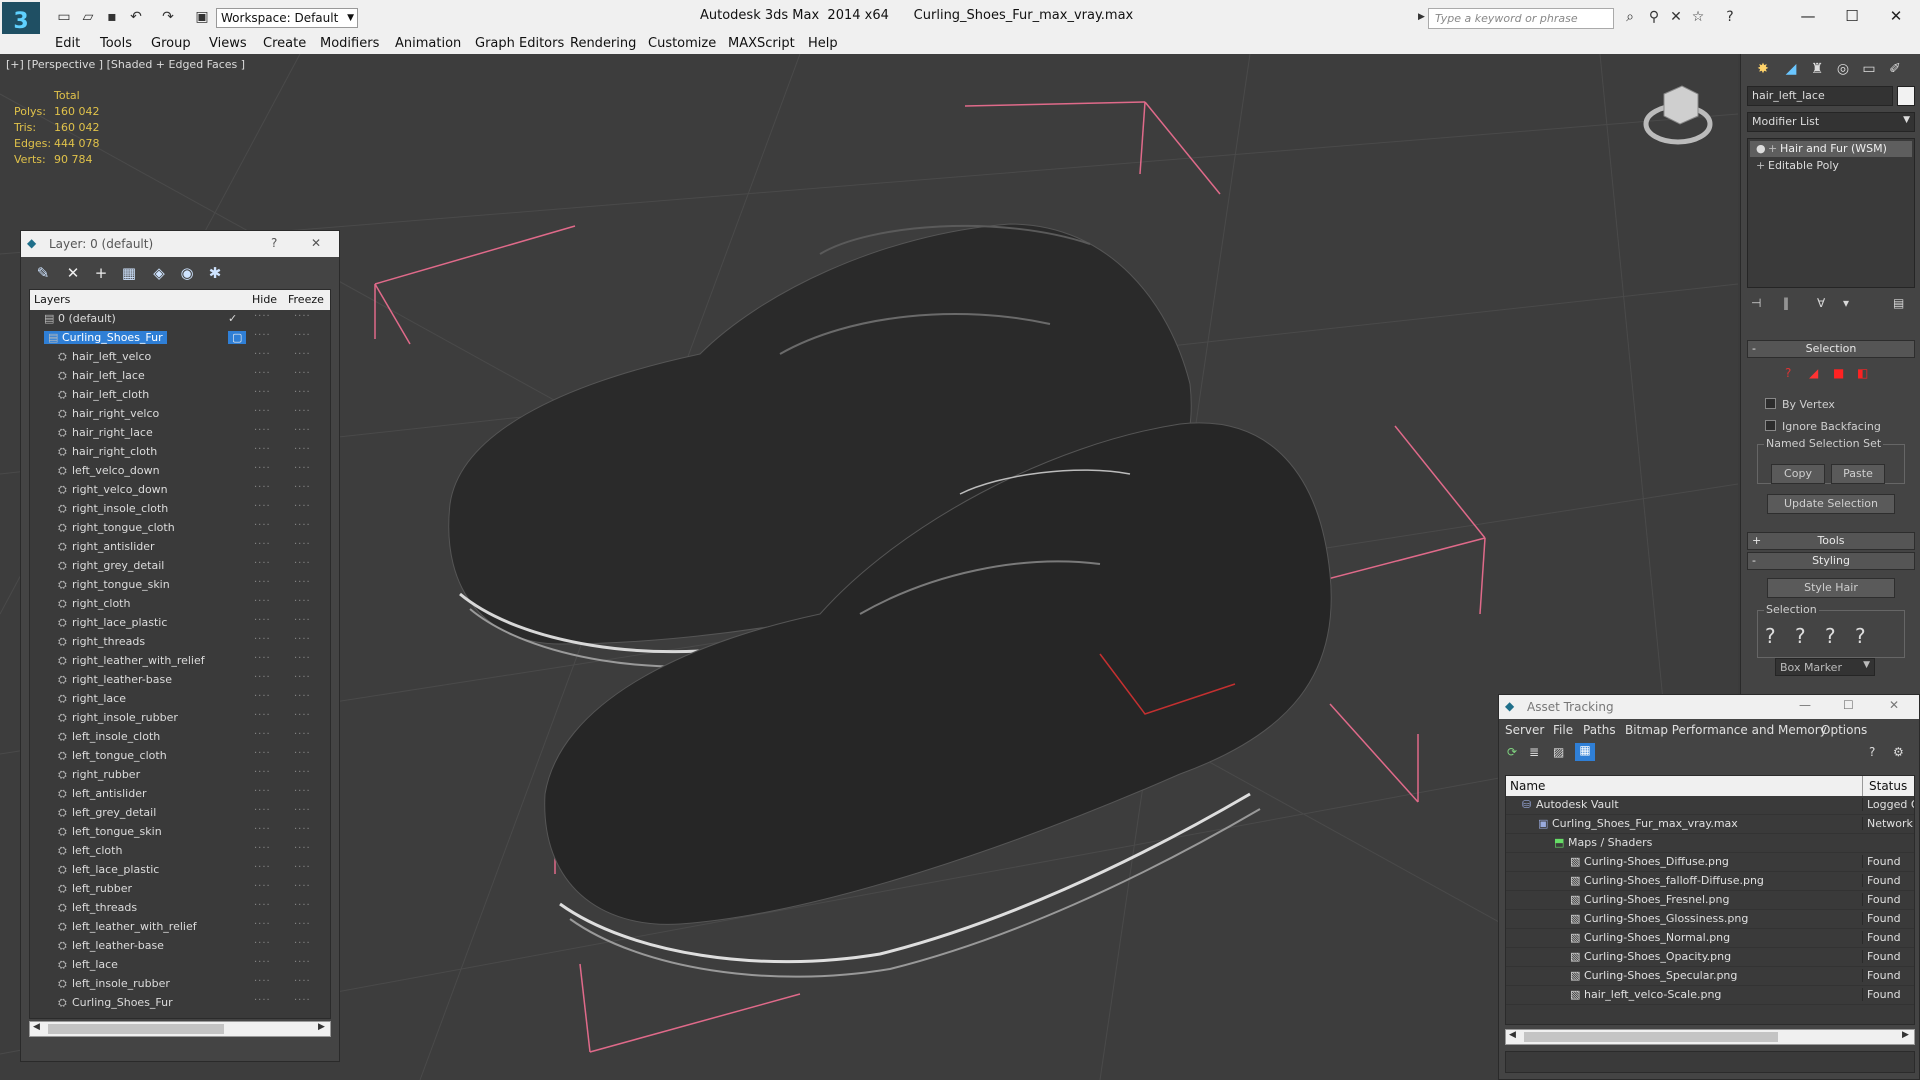 The width and height of the screenshot is (1920, 1080). I want to click on layer-horizontal-scrollbar: ◀ ▶, so click(180, 1029).